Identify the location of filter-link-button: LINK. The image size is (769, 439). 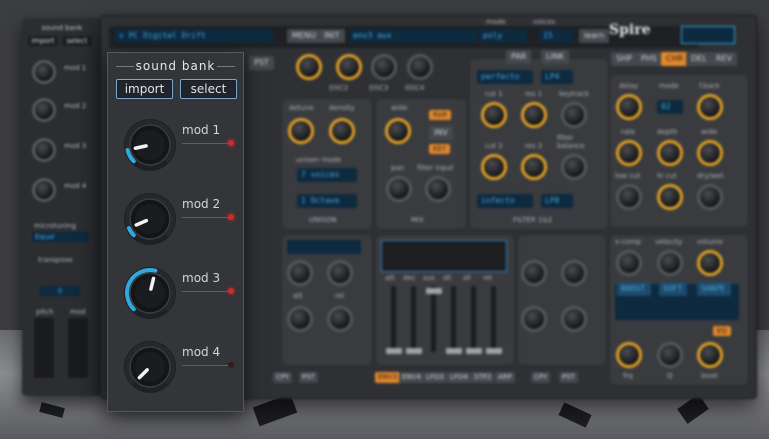
(555, 57).